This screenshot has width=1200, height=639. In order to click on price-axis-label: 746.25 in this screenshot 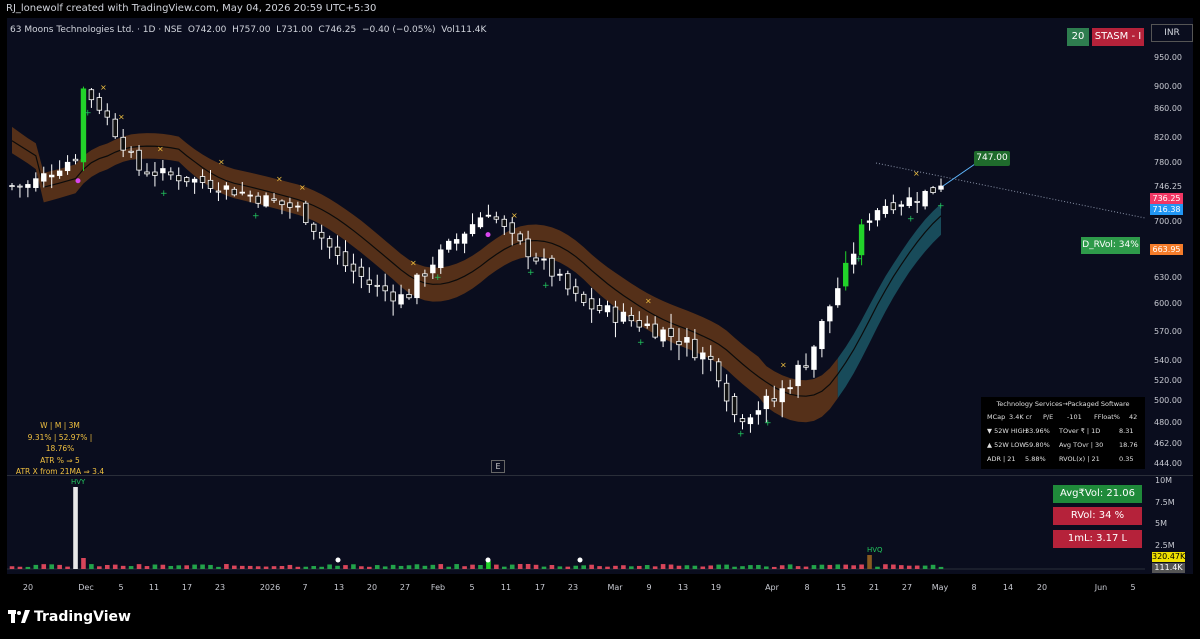, I will do `click(1168, 186)`.